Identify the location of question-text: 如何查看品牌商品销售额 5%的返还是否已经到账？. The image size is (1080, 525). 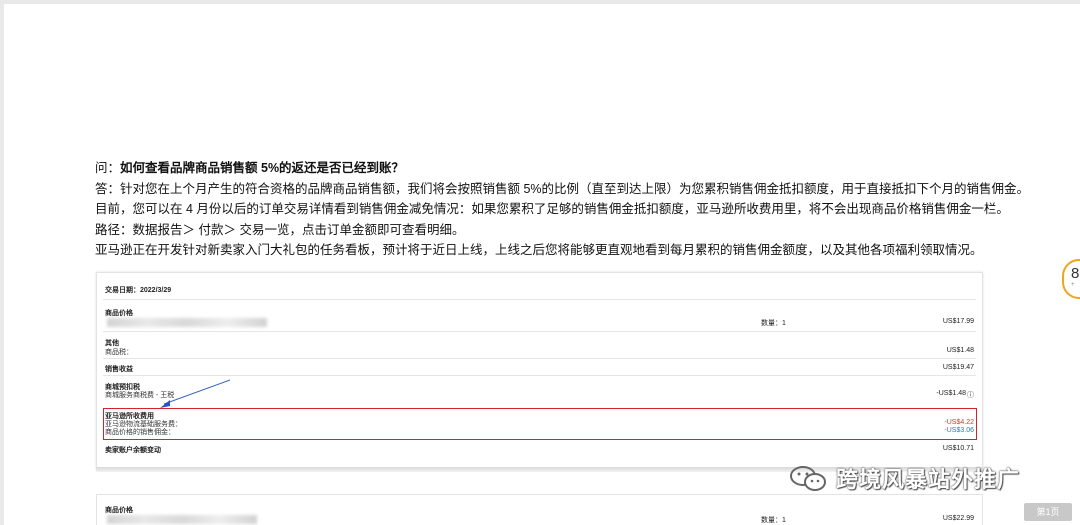
(262, 168).